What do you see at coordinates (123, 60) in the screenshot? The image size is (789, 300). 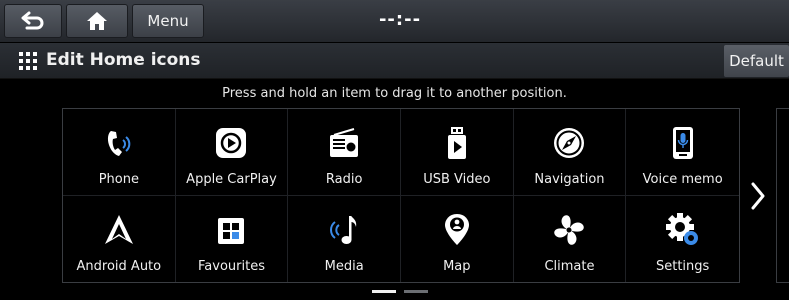 I see `page-title: Edit Home icons` at bounding box center [123, 60].